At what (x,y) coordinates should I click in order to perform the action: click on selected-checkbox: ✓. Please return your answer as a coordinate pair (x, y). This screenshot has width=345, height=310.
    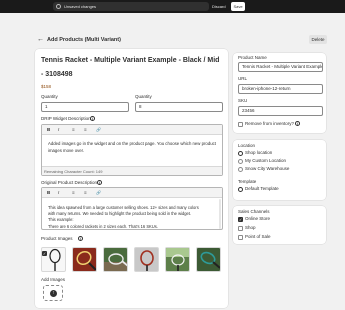
    Looking at the image, I should click on (44, 253).